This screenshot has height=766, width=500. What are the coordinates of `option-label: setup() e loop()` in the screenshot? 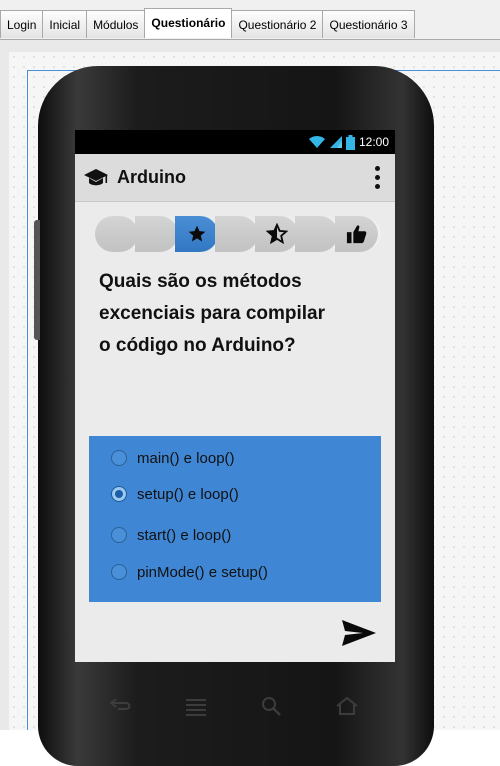 It's located at (188, 494).